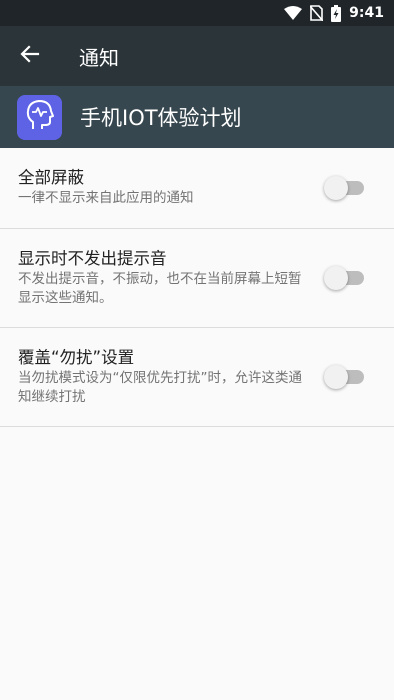  I want to click on setting-title: 全部屏蔽, so click(51, 177).